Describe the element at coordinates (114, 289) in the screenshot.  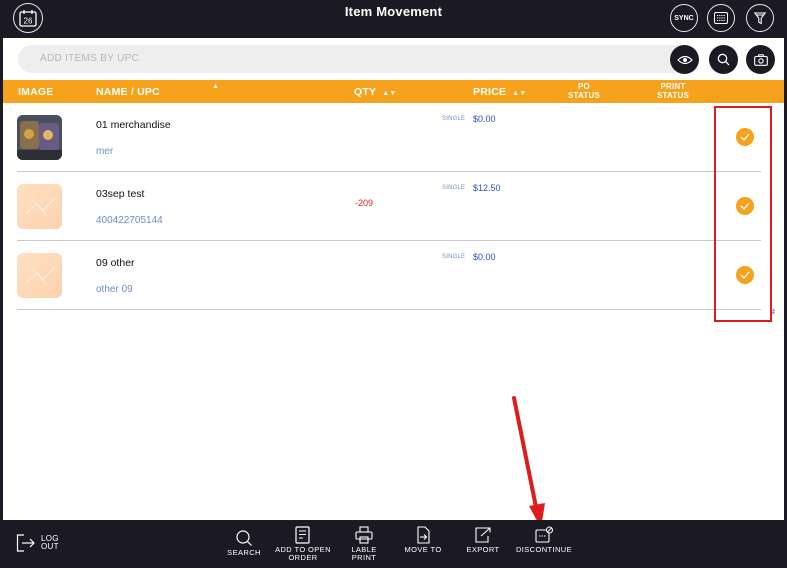
I see `item-upc: other 09` at that location.